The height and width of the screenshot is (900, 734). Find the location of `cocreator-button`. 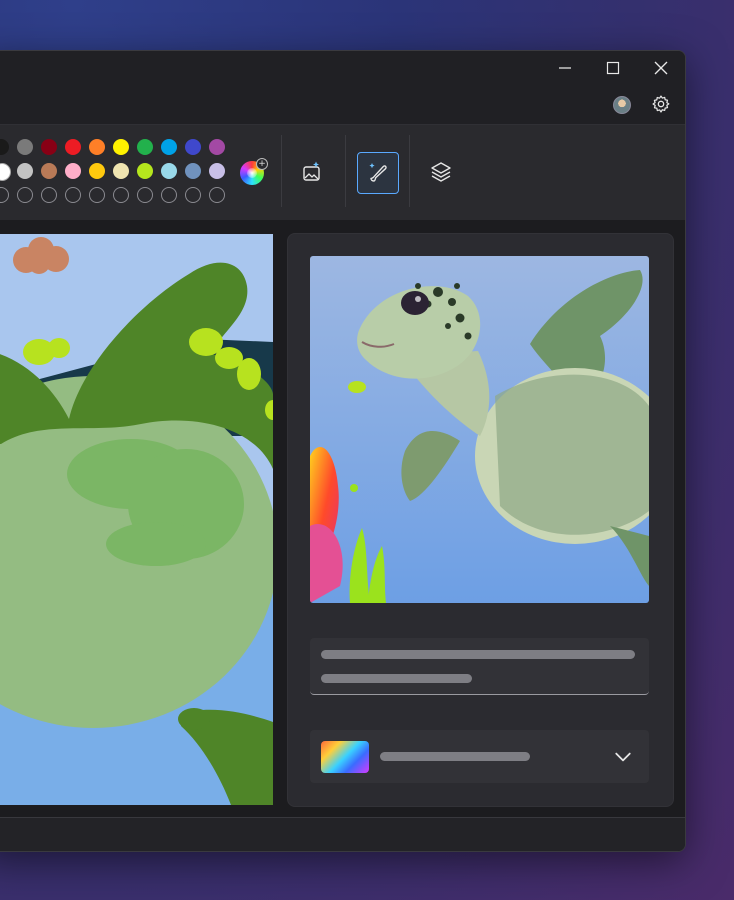

cocreator-button is located at coordinates (378, 173).